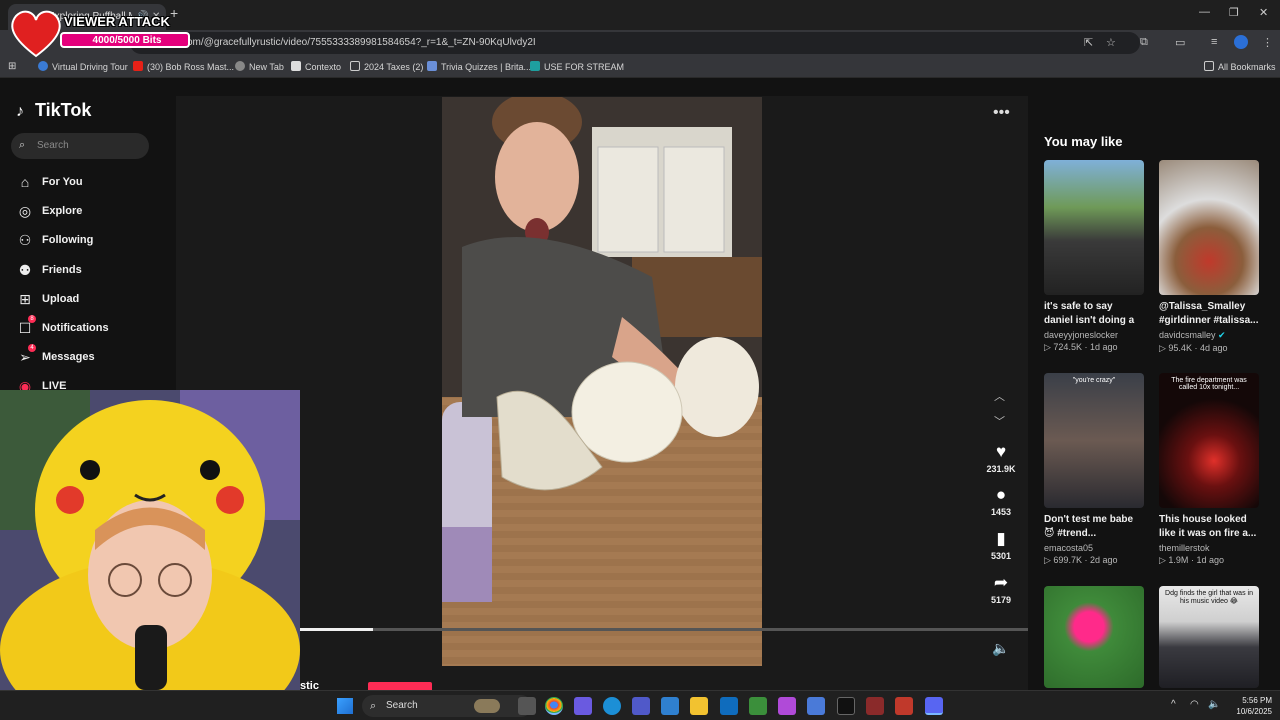 This screenshot has width=1280, height=720. What do you see at coordinates (1001, 113) in the screenshot?
I see `more-options-icon: •••` at bounding box center [1001, 113].